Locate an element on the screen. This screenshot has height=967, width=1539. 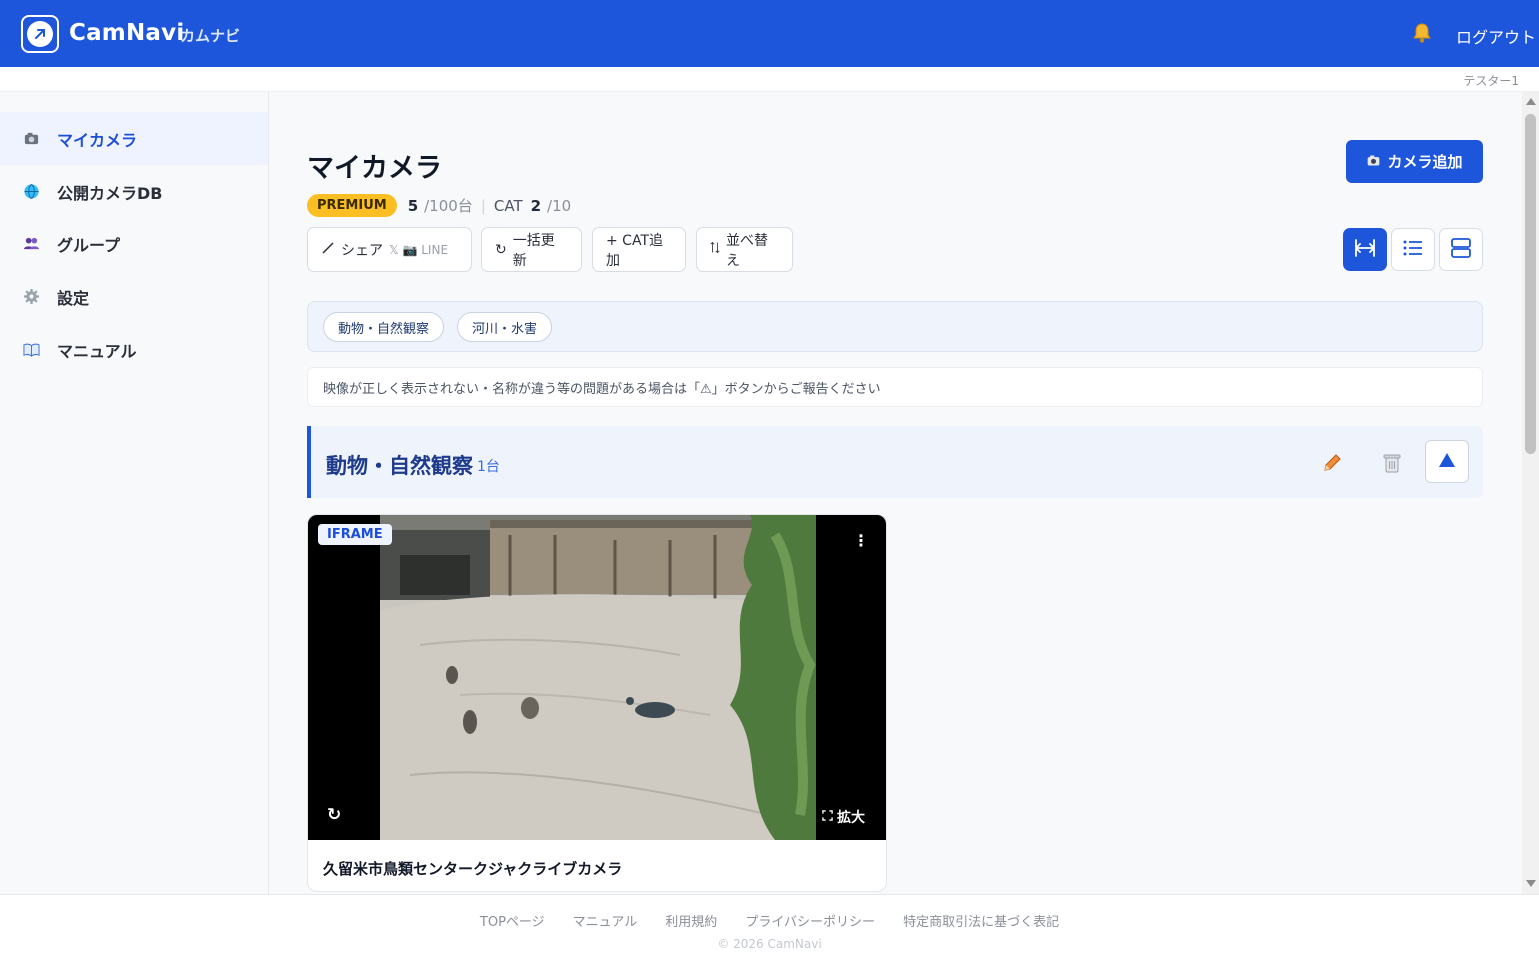
triangle-up-icon is located at coordinates (1447, 462).